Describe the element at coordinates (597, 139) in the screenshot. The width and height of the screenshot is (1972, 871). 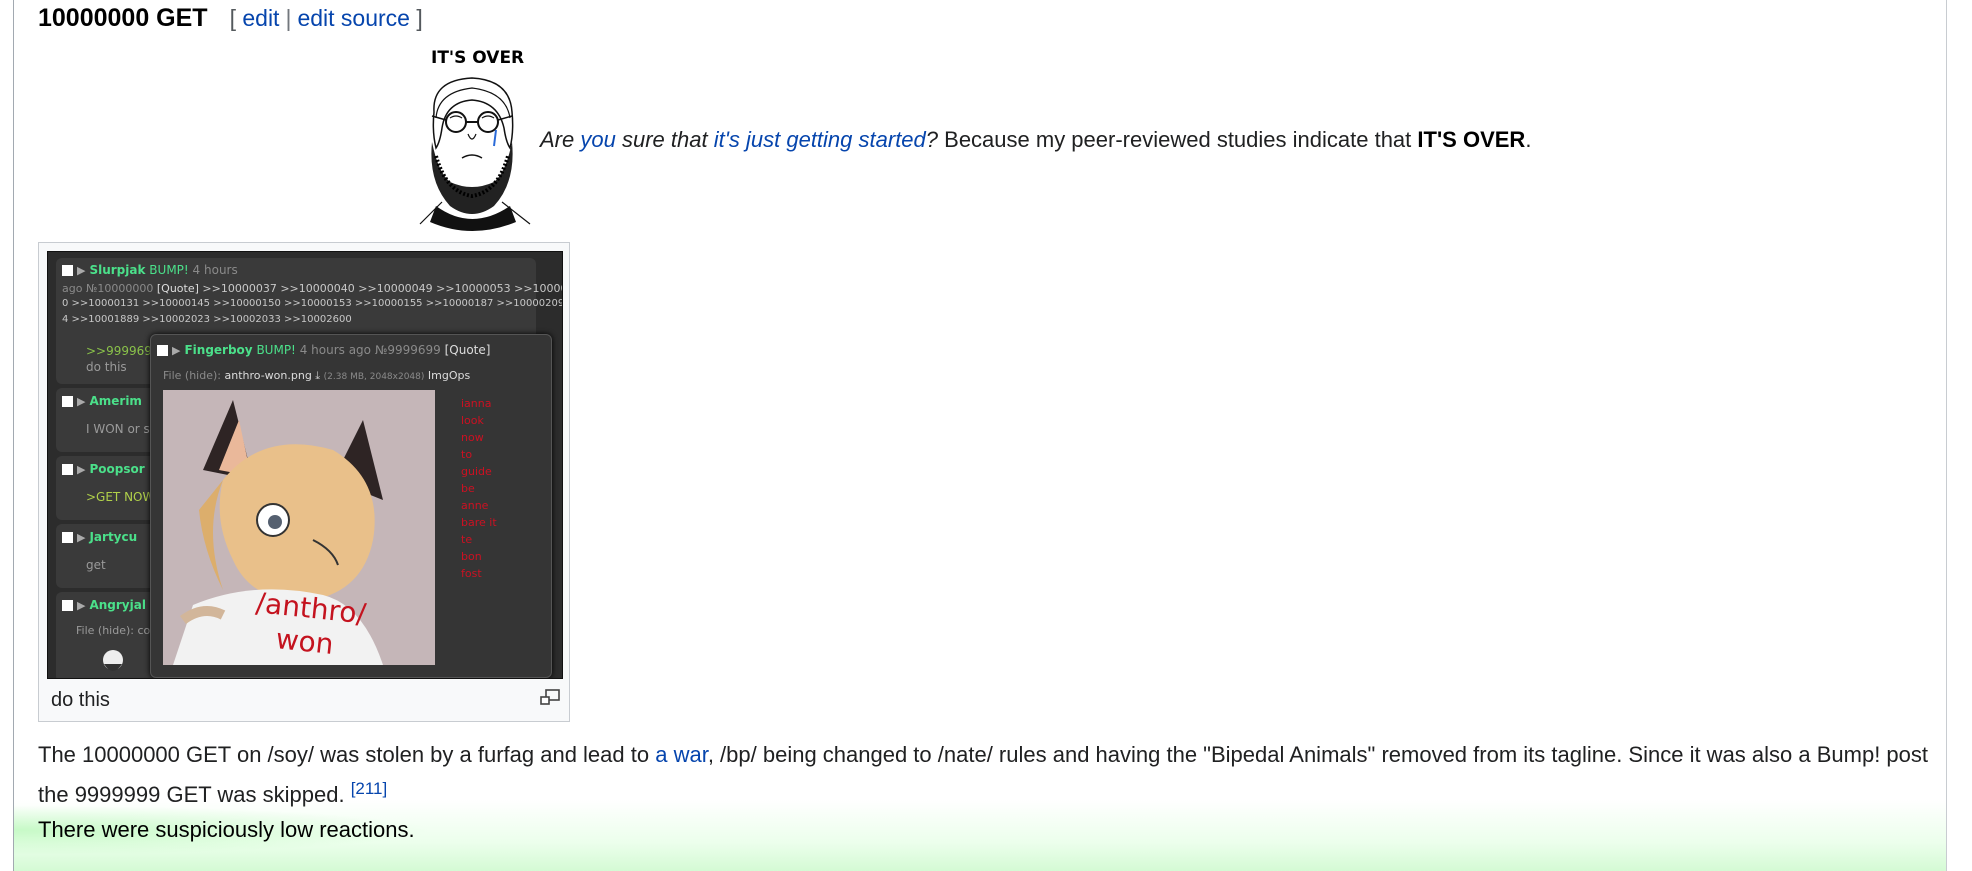
I see `you-link: you` at that location.